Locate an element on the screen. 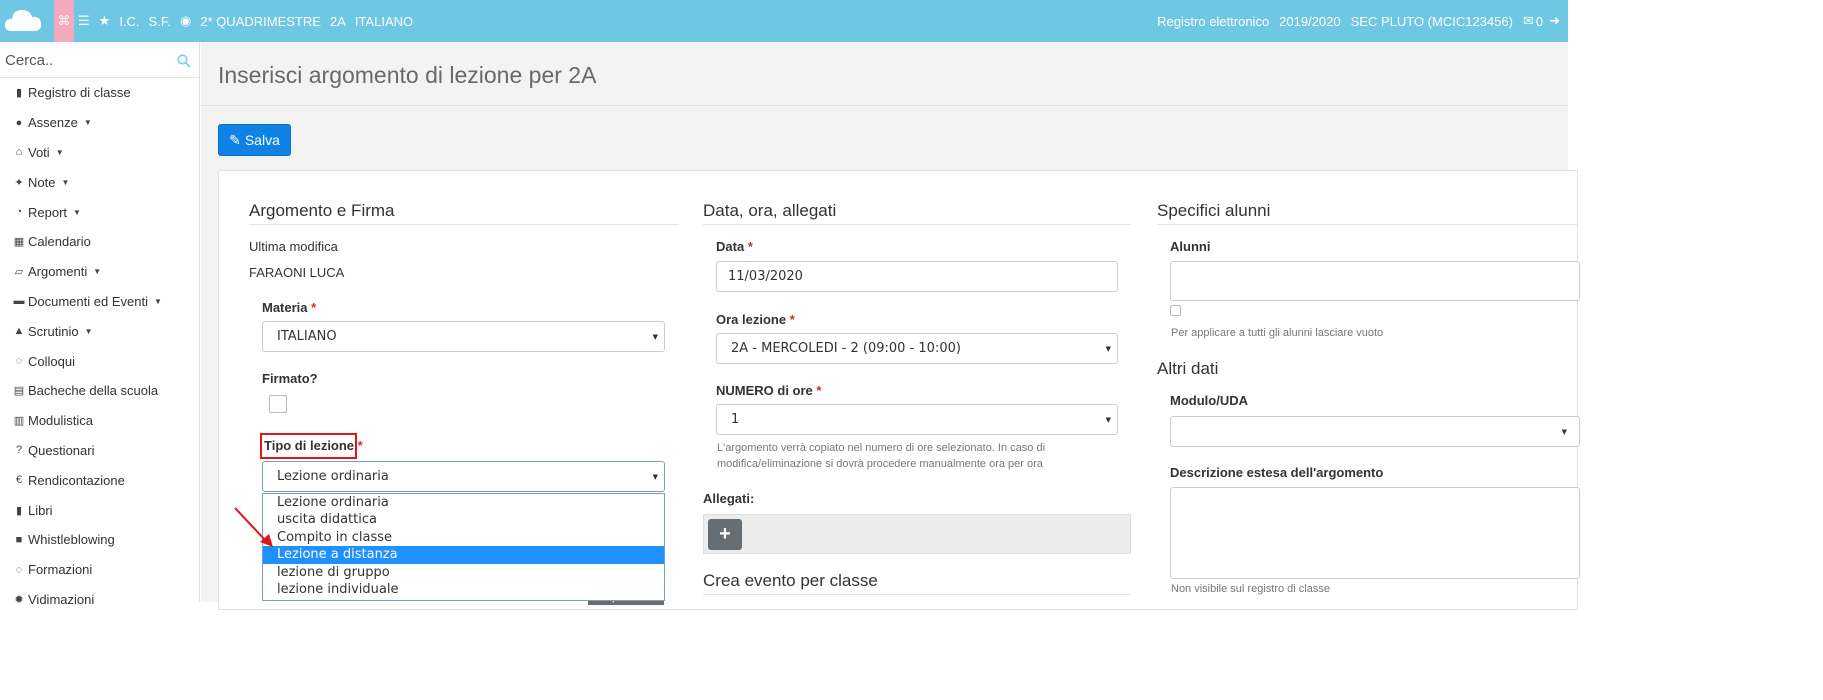 Image resolution: width=1823 pixels, height=700 pixels. envelope-icon: ✉ is located at coordinates (1528, 21).